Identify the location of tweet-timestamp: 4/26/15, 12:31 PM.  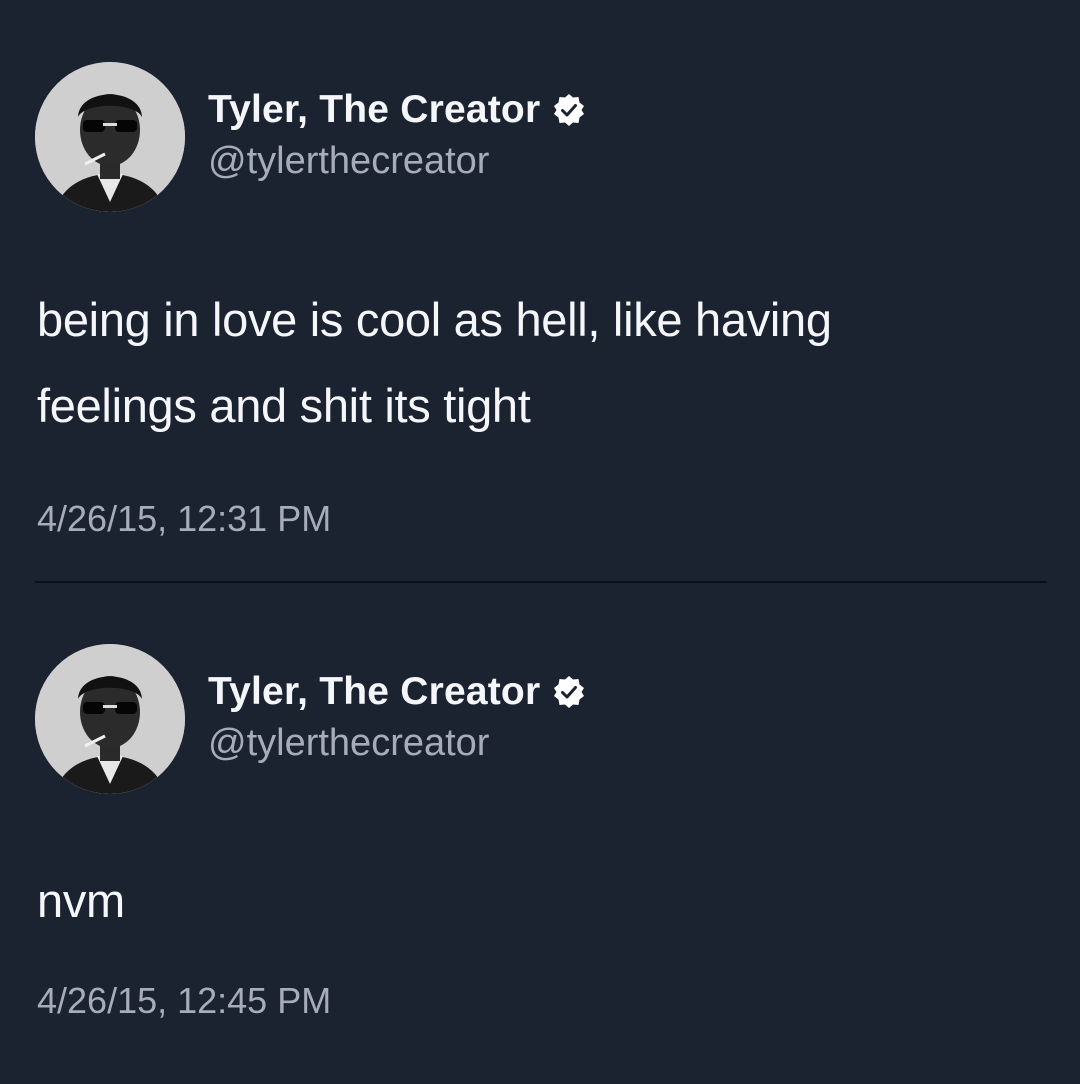
(184, 519).